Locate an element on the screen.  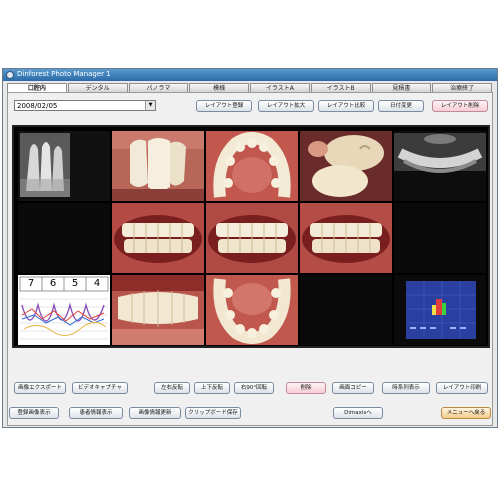
tab-estimate: 見積書 is located at coordinates (401, 87).